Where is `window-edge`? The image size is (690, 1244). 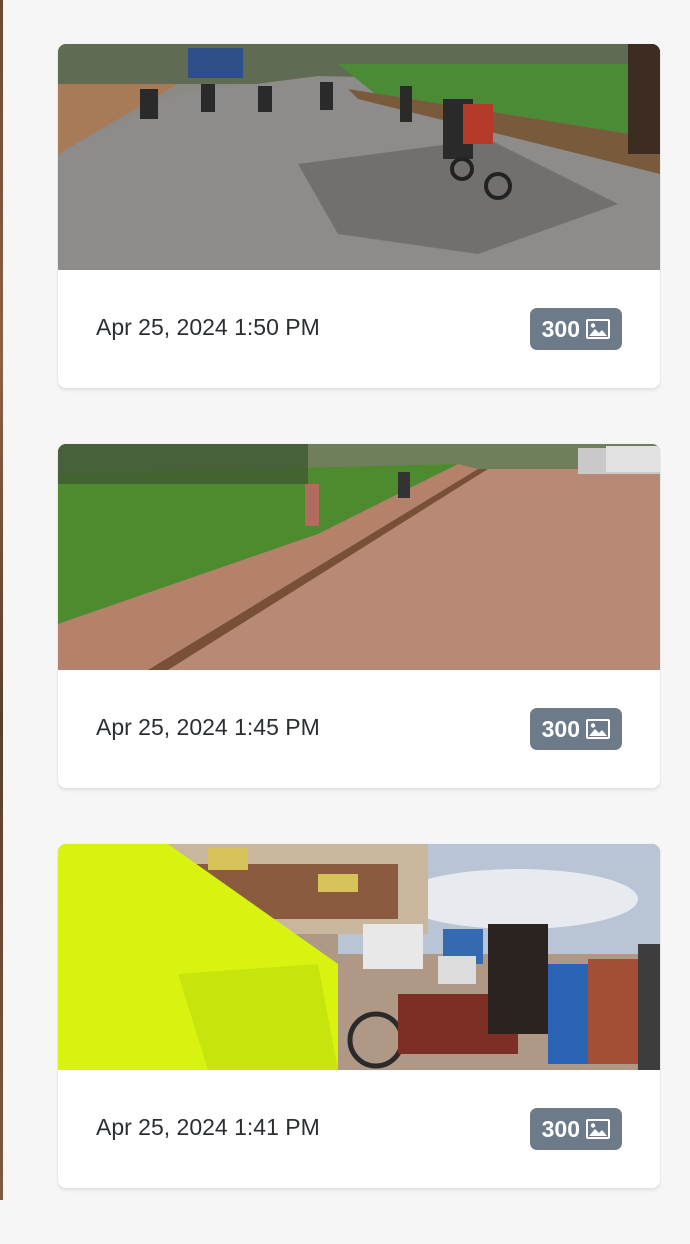
window-edge is located at coordinates (1, 600).